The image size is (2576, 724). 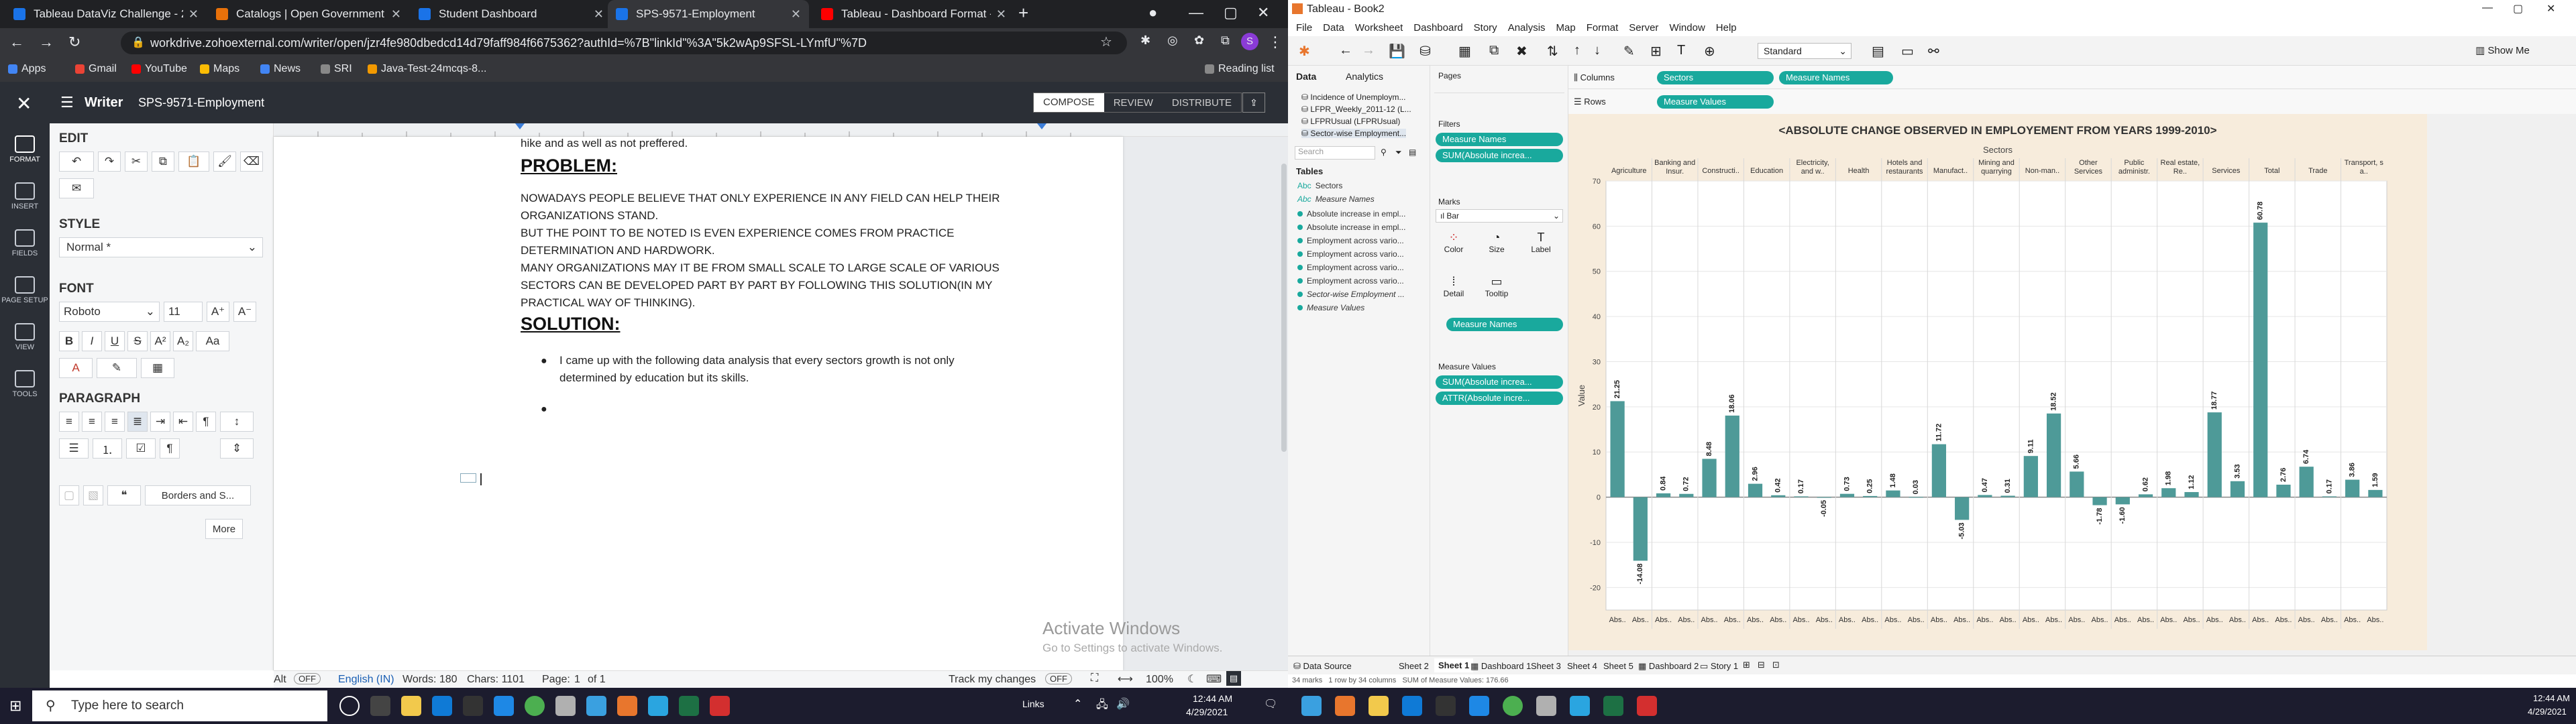 I want to click on close-window-icon: ✕, so click(x=1263, y=13).